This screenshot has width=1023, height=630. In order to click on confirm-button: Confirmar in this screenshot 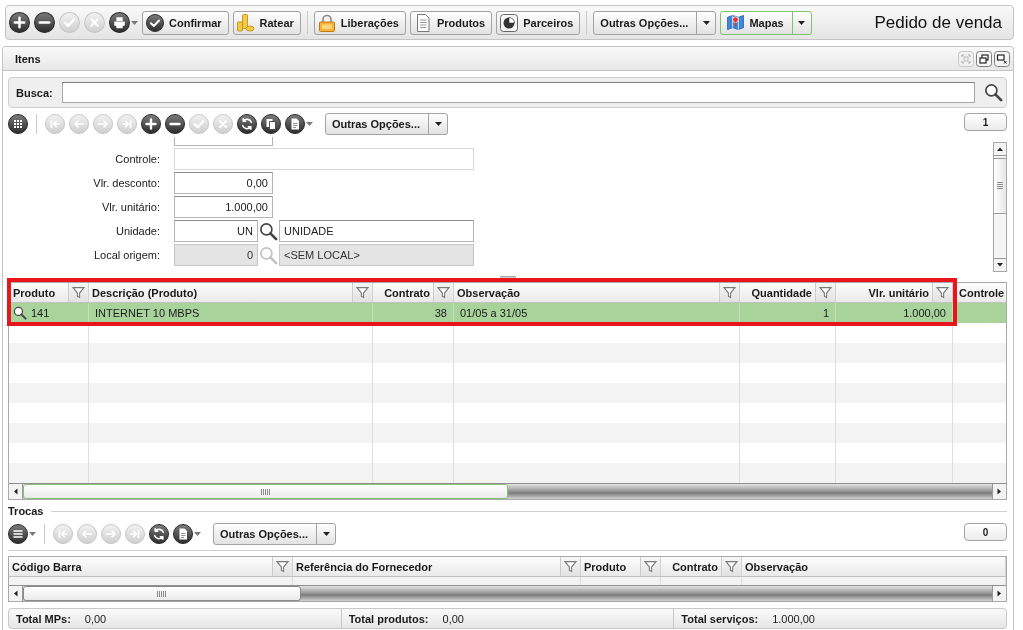, I will do `click(185, 22)`.